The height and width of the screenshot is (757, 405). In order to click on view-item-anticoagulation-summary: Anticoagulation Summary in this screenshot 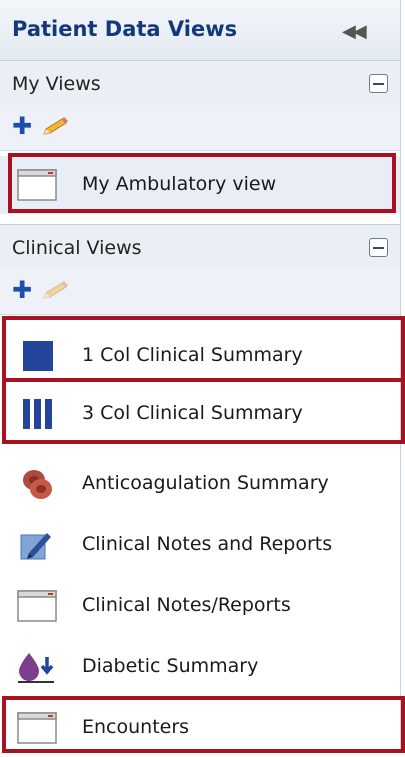, I will do `click(200, 484)`.